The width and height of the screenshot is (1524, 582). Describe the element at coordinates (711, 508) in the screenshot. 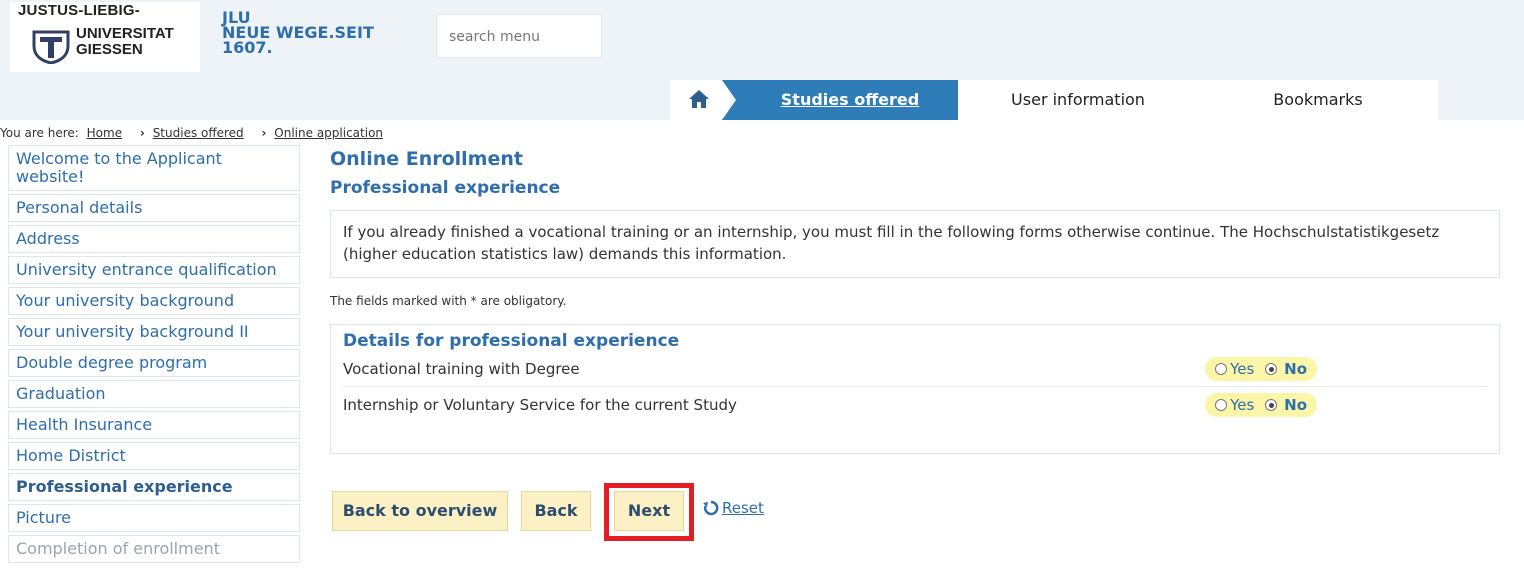

I see `reset-icon` at that location.